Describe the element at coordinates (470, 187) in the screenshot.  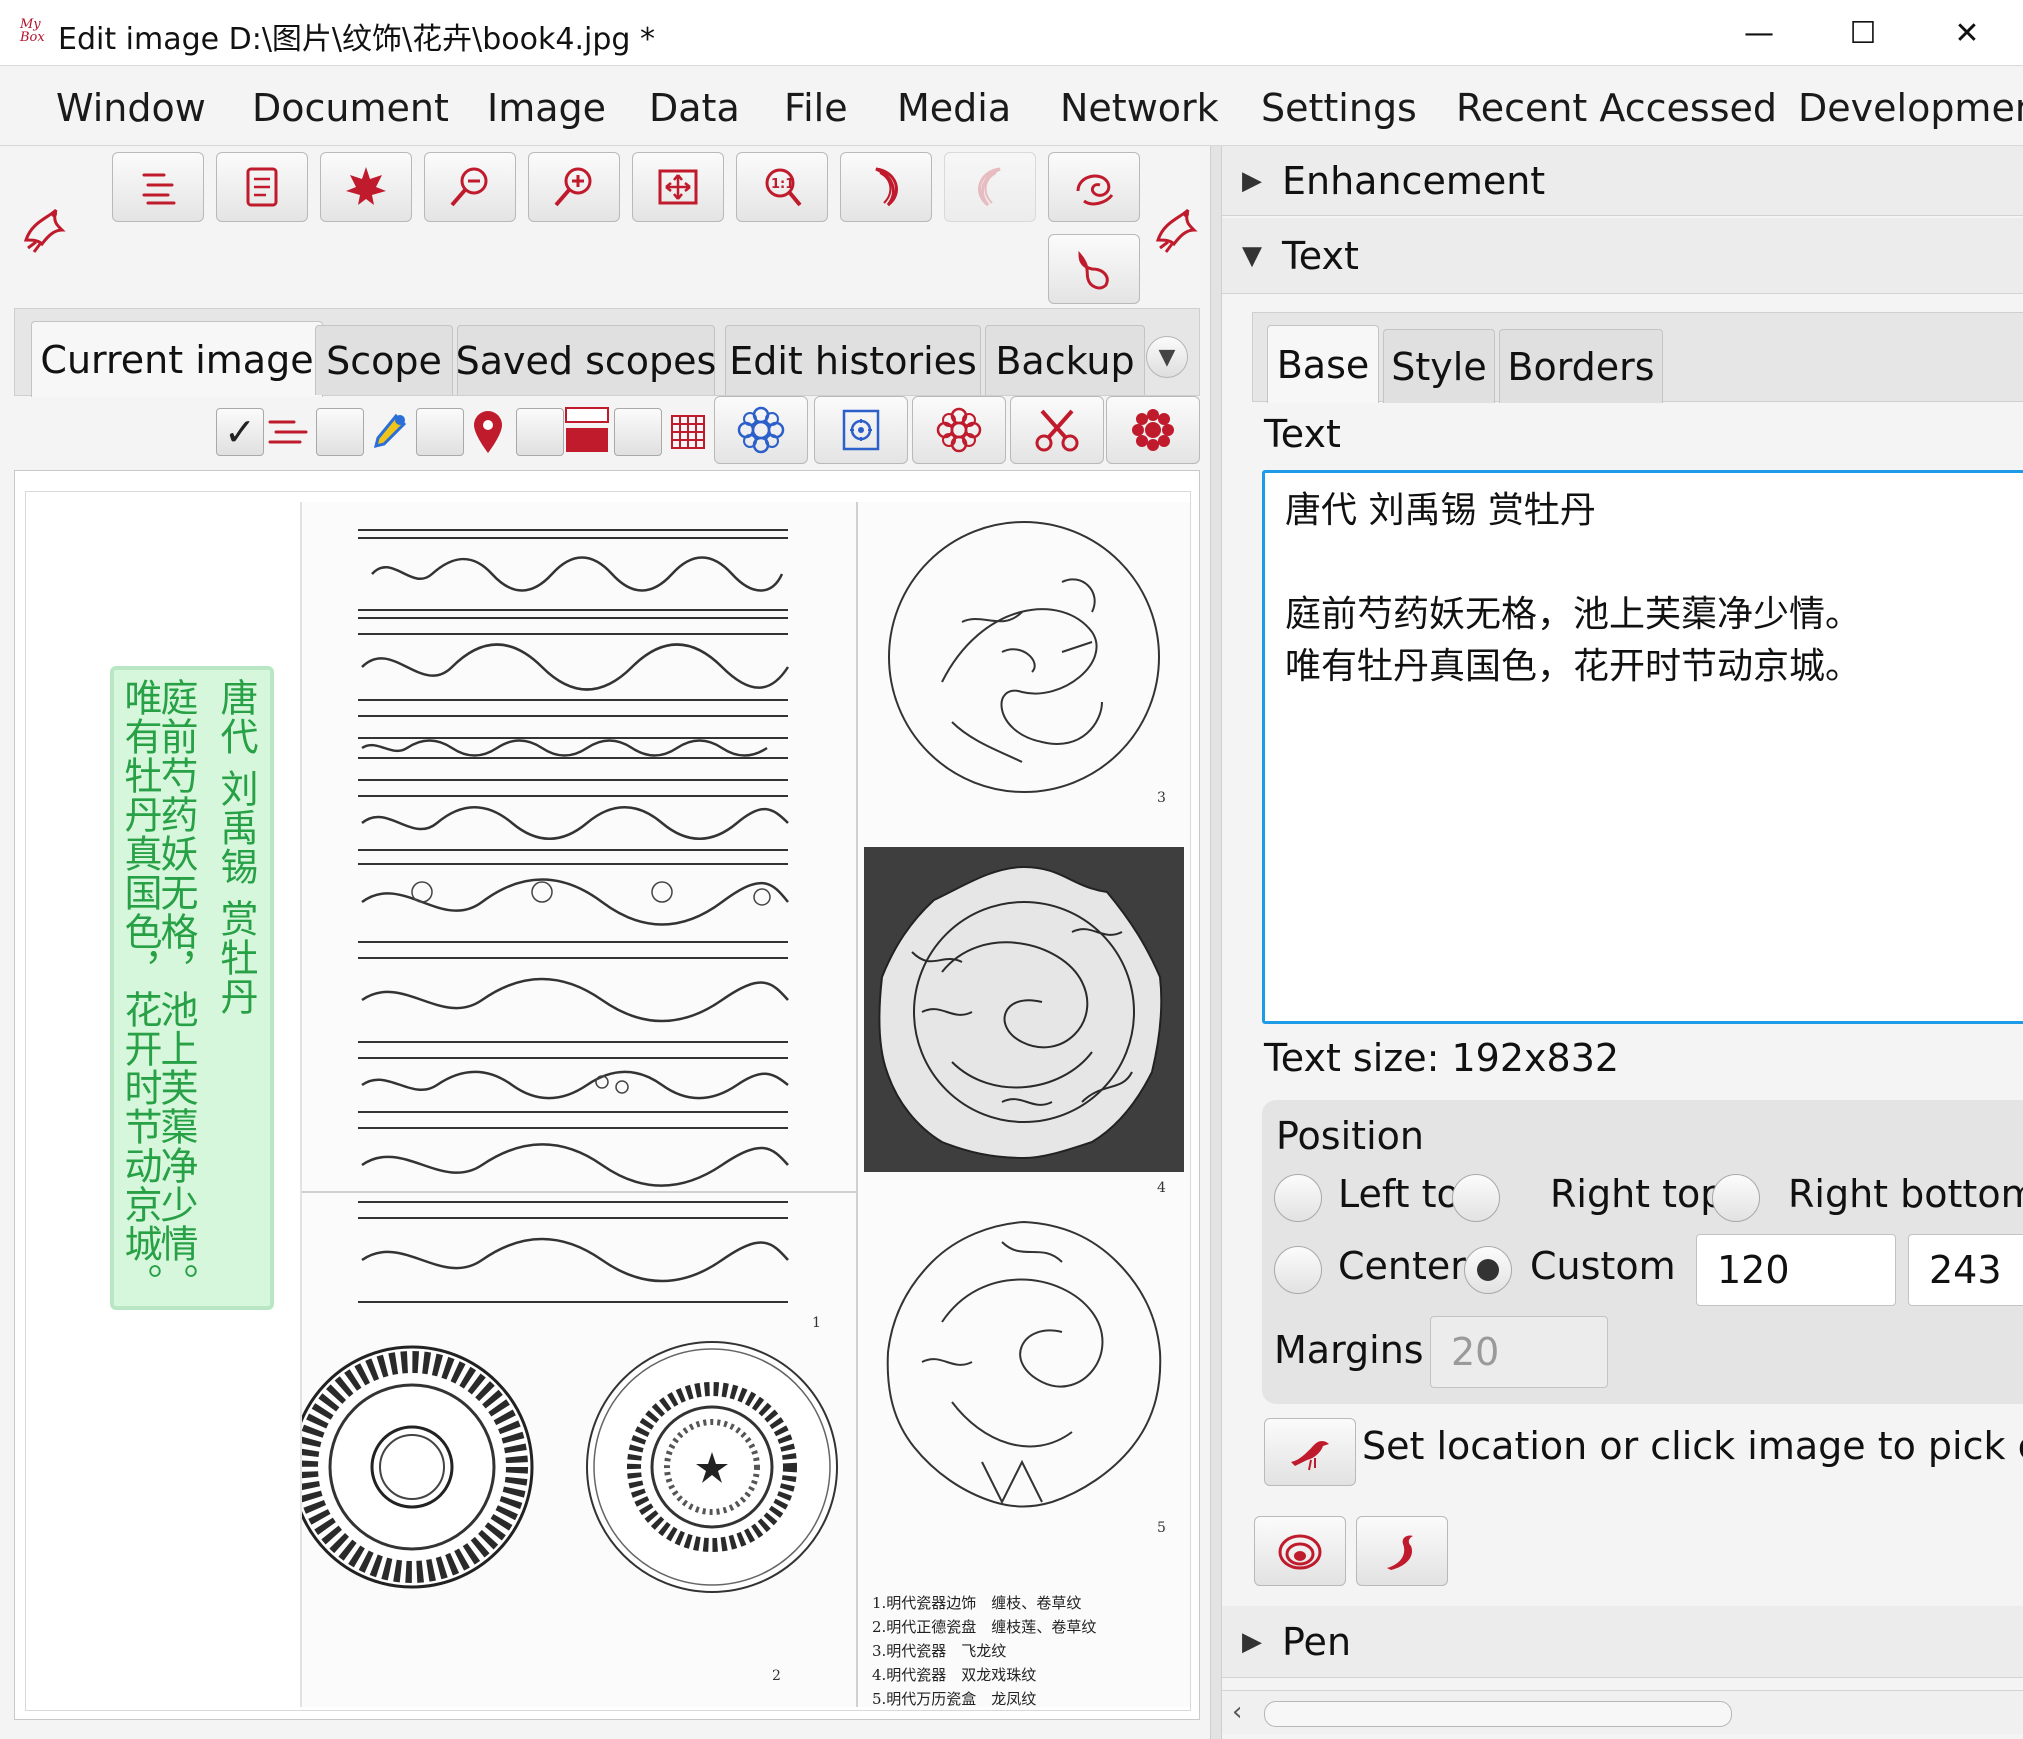
I see `zoom-out-button` at that location.